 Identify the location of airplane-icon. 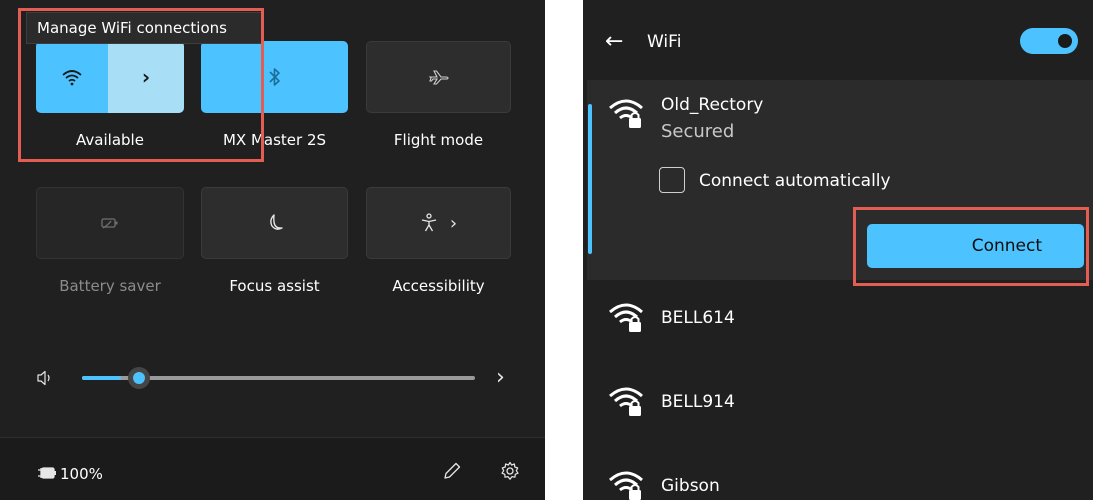
(438, 77).